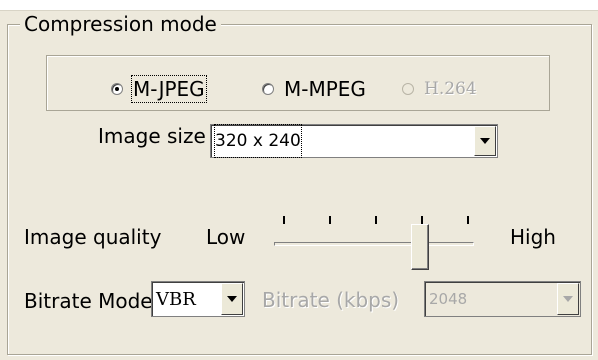  I want to click on radio-h264: H.264, so click(439, 89).